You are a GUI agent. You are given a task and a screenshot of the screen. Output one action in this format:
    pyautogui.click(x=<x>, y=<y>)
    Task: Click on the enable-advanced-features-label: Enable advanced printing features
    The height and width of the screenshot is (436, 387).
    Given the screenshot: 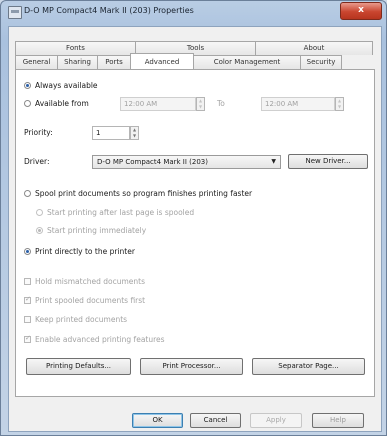 What is the action you would take?
    pyautogui.click(x=100, y=339)
    